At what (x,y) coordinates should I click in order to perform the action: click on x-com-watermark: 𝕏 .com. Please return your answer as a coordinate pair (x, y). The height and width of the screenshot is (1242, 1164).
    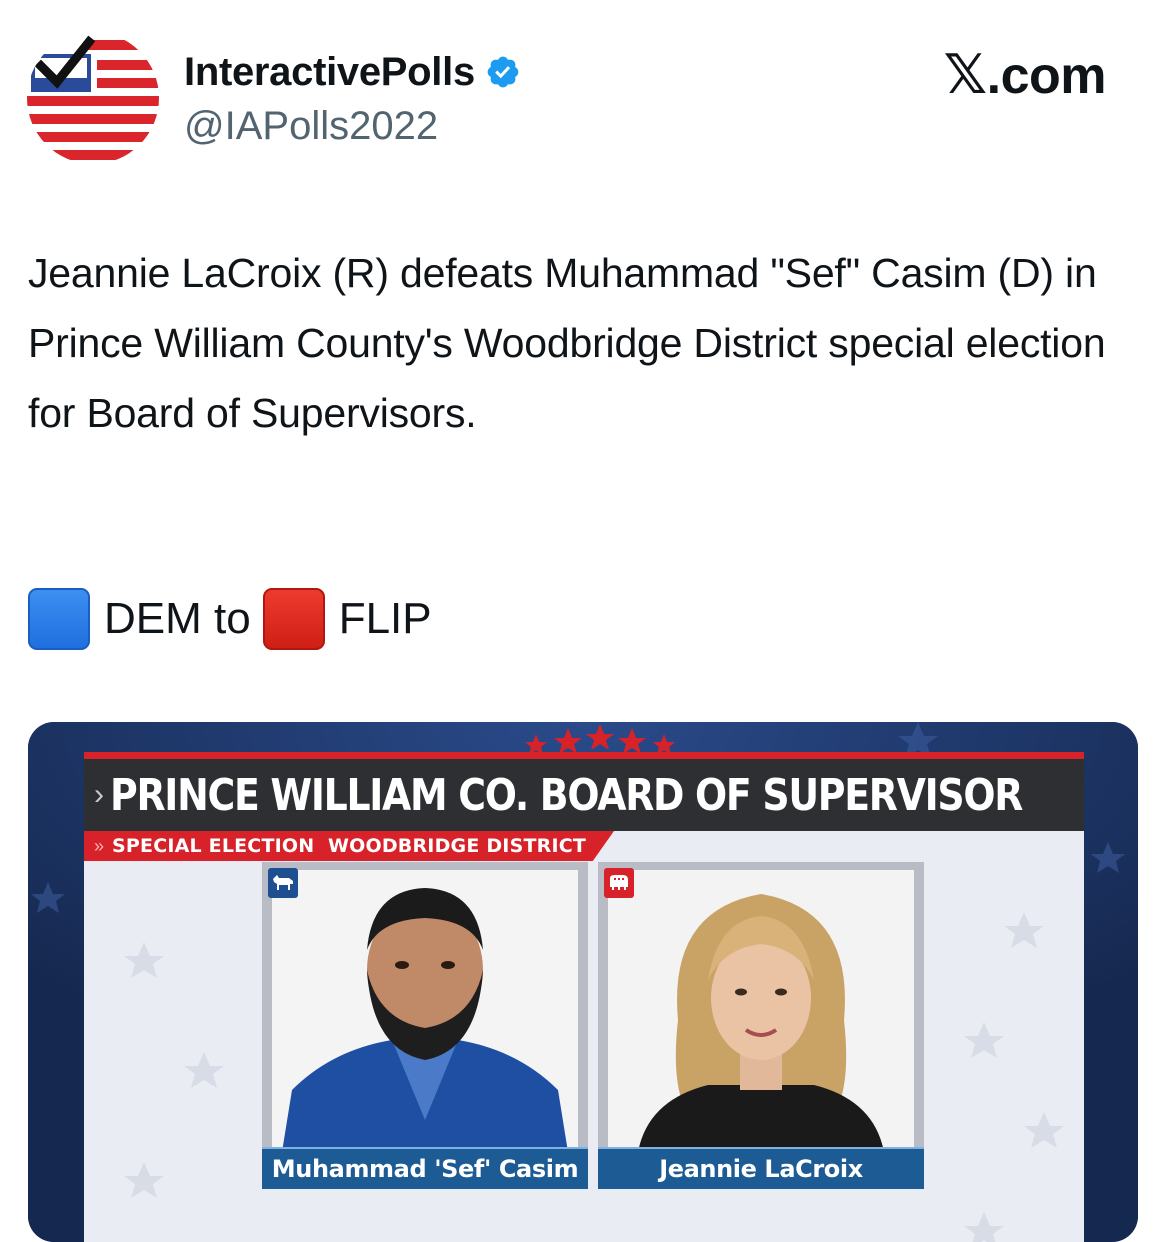
    Looking at the image, I should click on (1025, 74).